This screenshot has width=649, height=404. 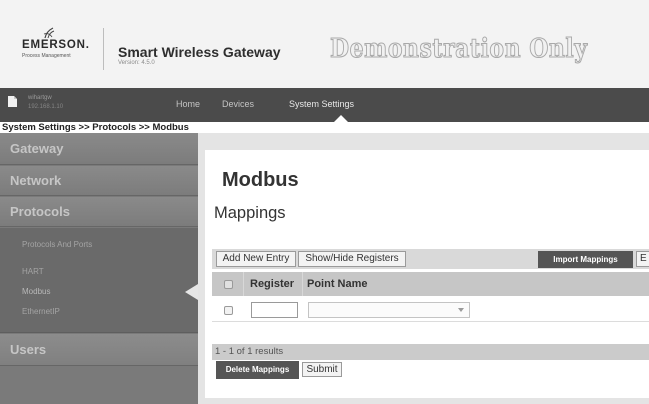 What do you see at coordinates (257, 370) in the screenshot?
I see `delete-mappings-button: Delete Mappings` at bounding box center [257, 370].